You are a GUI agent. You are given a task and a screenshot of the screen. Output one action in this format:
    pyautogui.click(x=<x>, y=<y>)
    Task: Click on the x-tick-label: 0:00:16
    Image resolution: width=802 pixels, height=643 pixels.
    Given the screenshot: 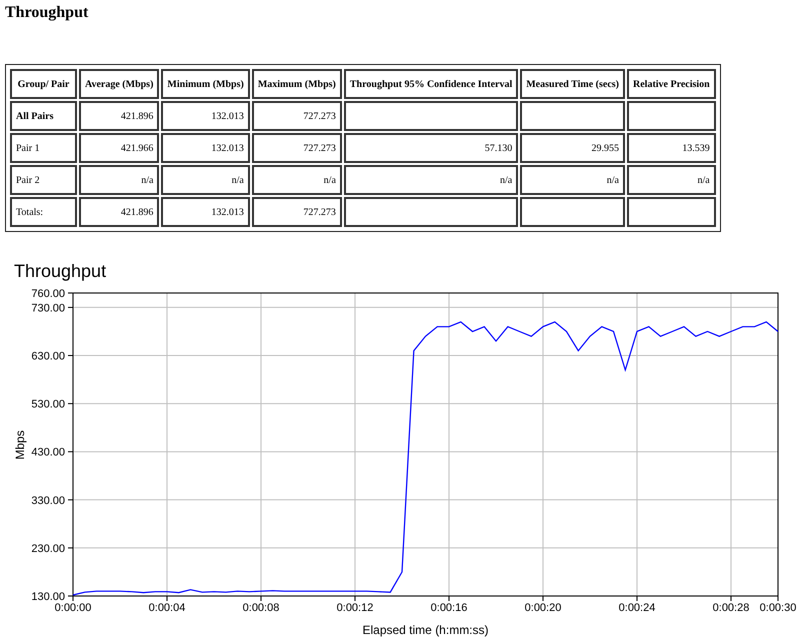 What is the action you would take?
    pyautogui.click(x=449, y=608)
    